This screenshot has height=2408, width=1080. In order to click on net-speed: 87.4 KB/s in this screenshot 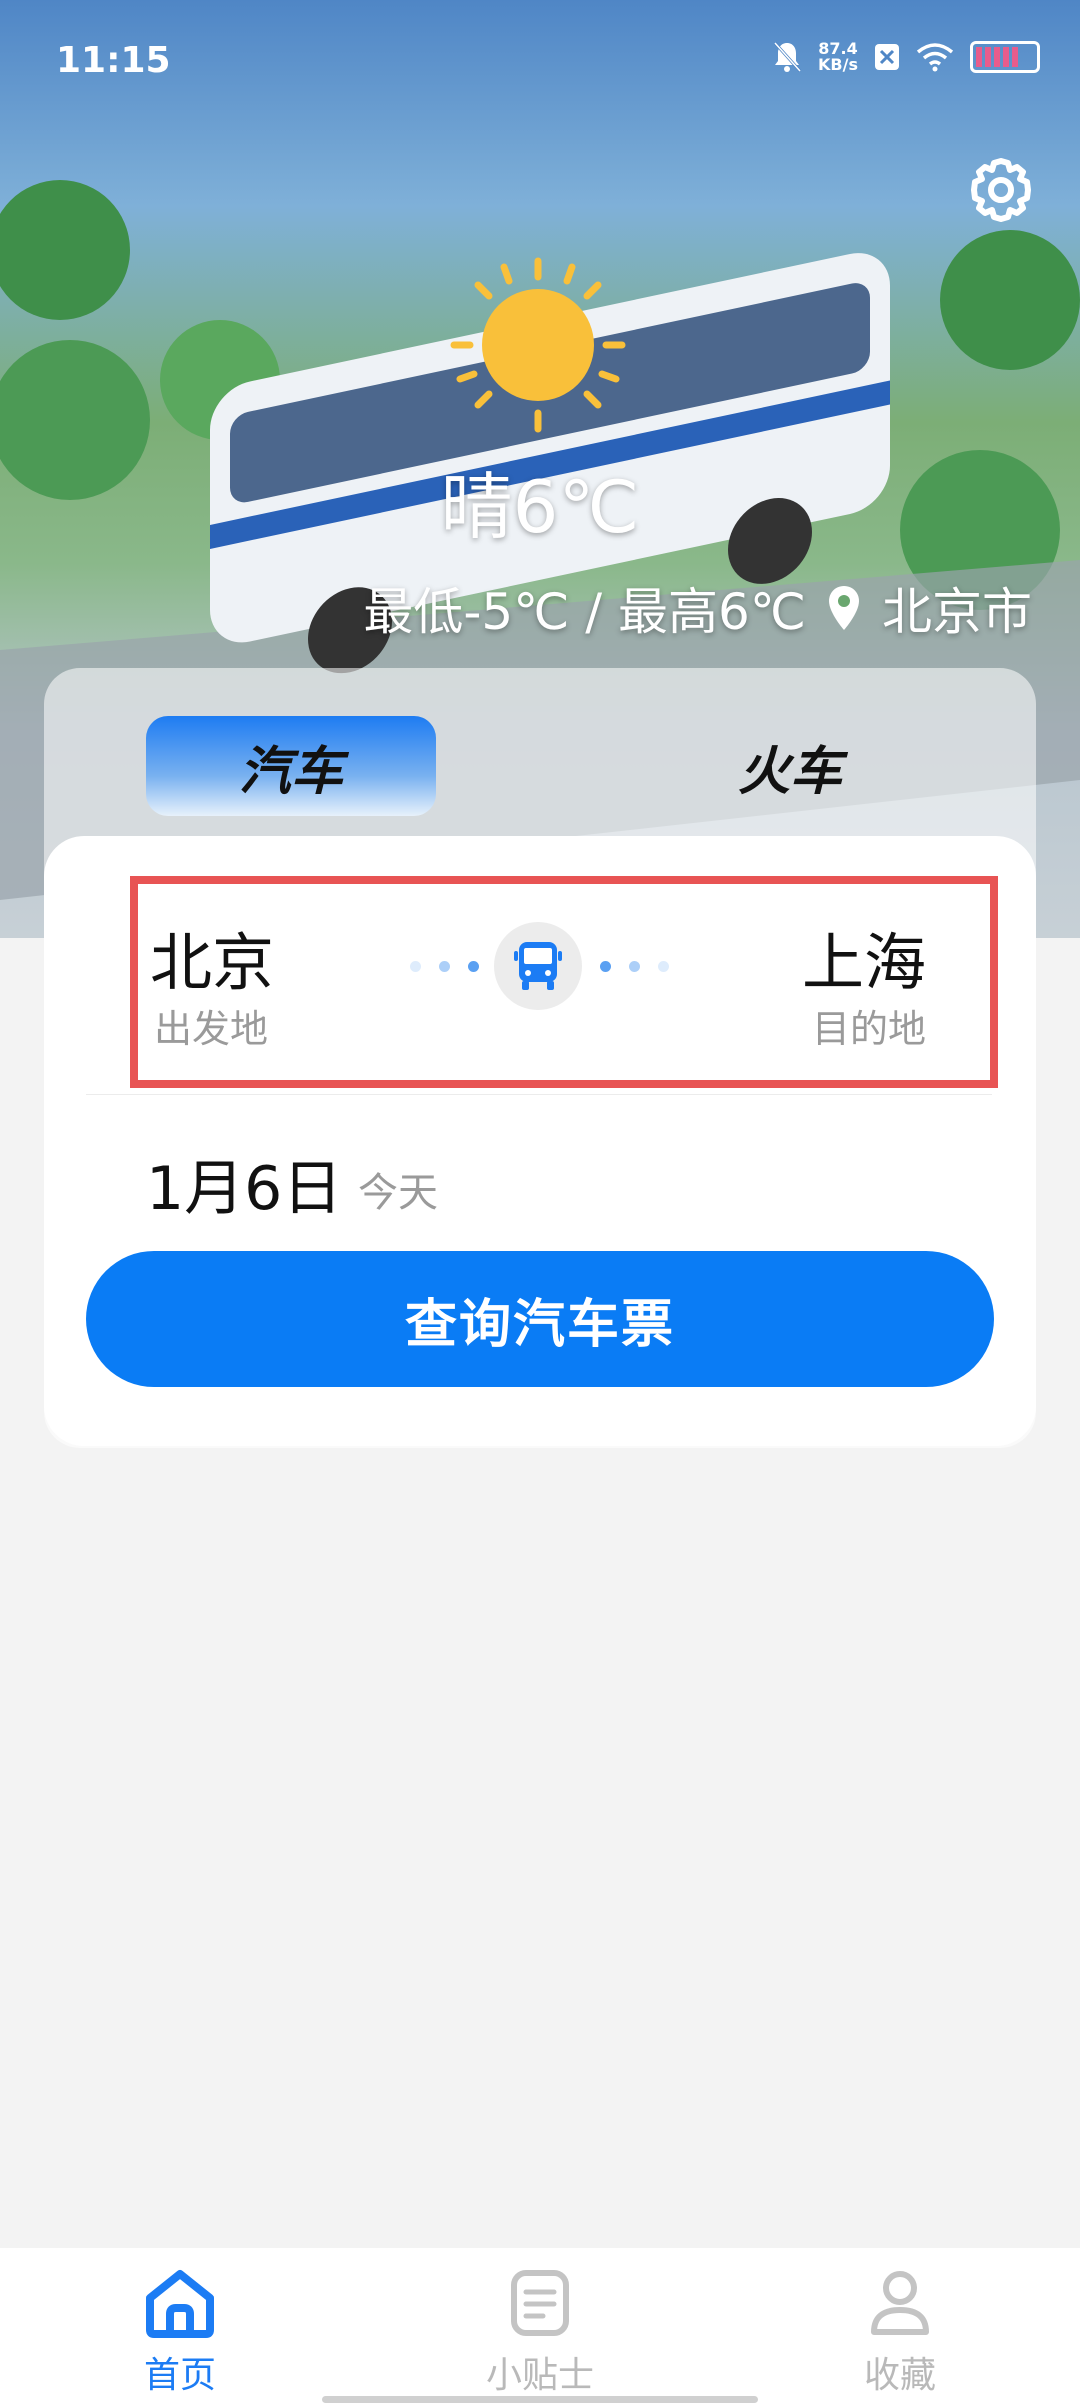, I will do `click(838, 57)`.